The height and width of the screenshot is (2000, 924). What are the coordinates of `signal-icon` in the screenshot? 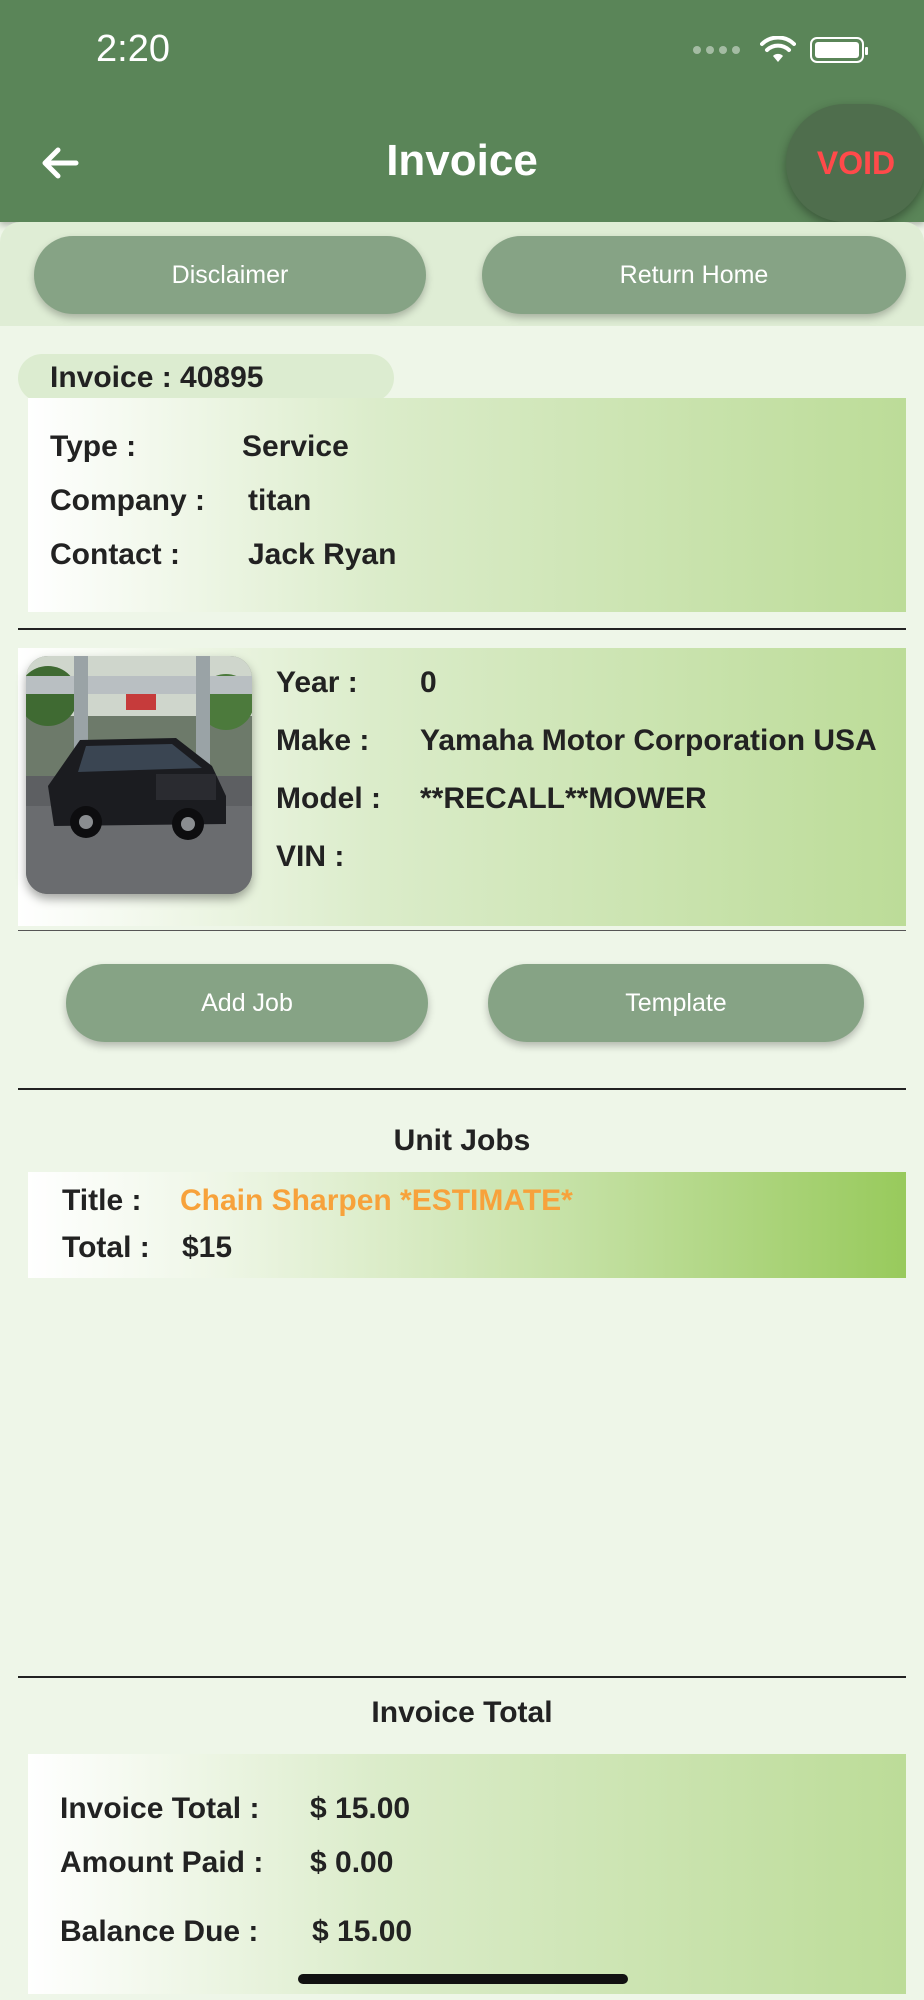 It's located at (716, 50).